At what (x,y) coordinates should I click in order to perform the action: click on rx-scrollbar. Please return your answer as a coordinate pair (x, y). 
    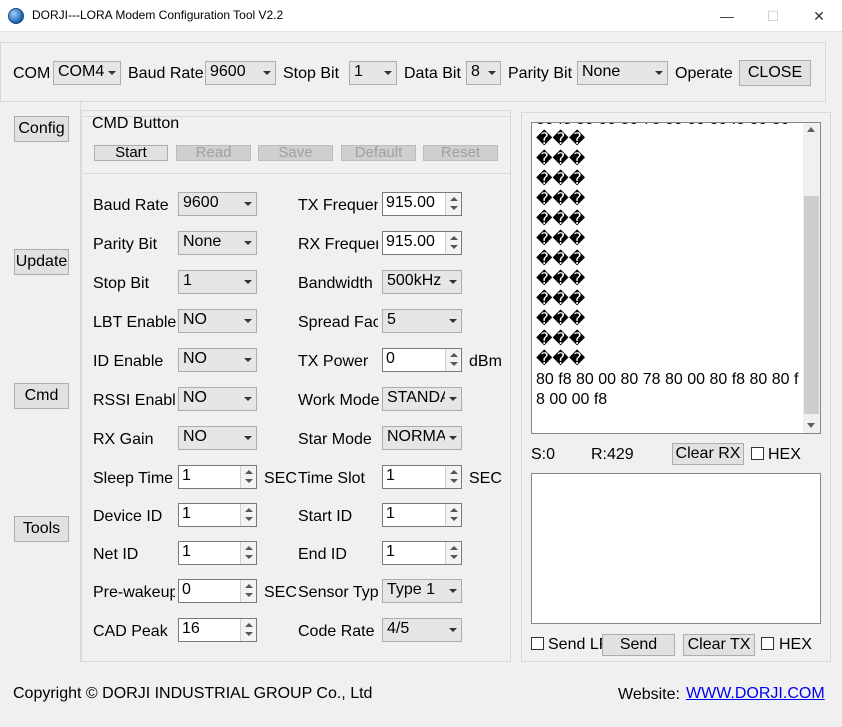
    Looking at the image, I should click on (811, 278).